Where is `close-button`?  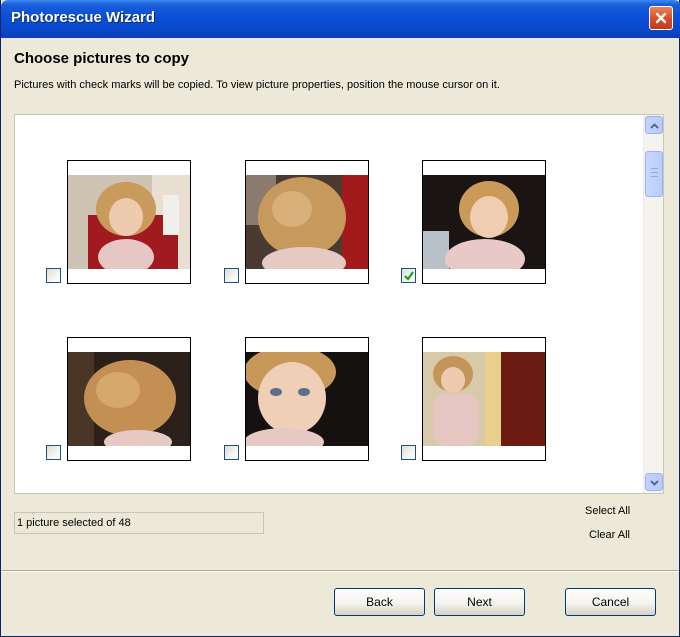 close-button is located at coordinates (661, 18).